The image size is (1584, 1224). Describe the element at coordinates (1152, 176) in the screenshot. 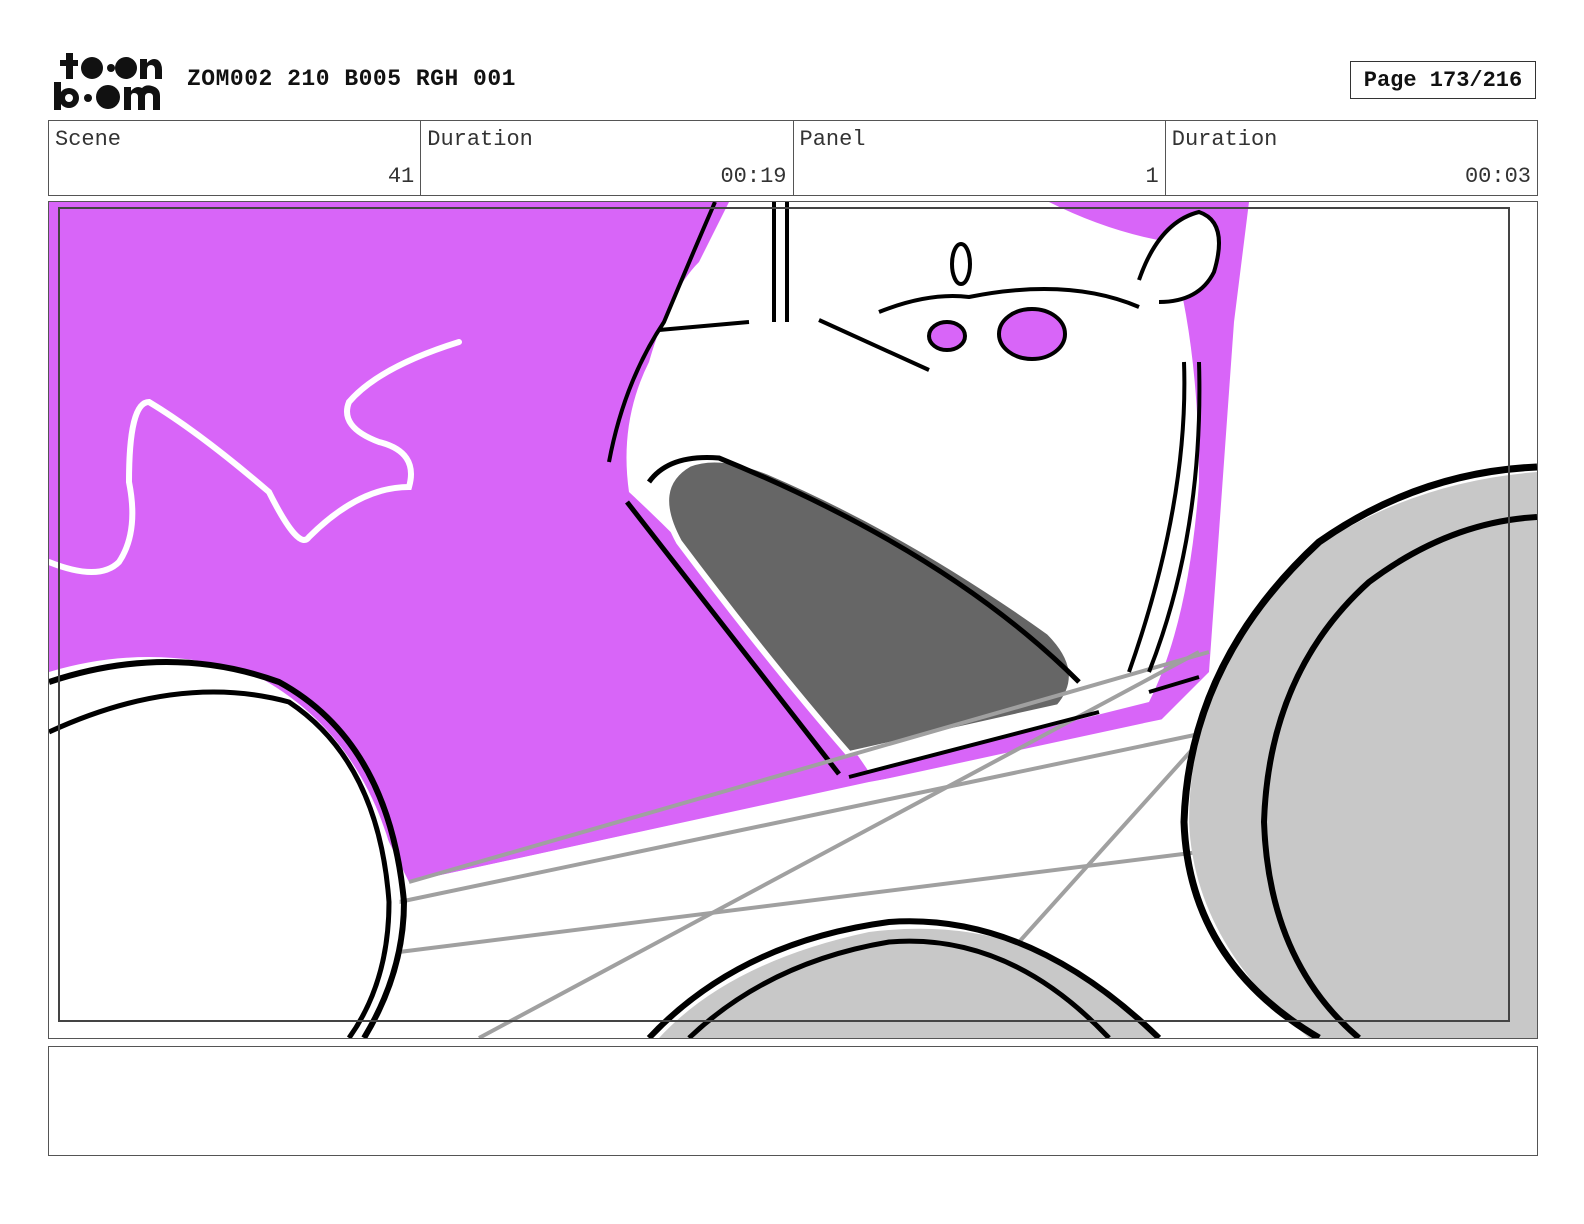

I see `panel-value: 1` at that location.